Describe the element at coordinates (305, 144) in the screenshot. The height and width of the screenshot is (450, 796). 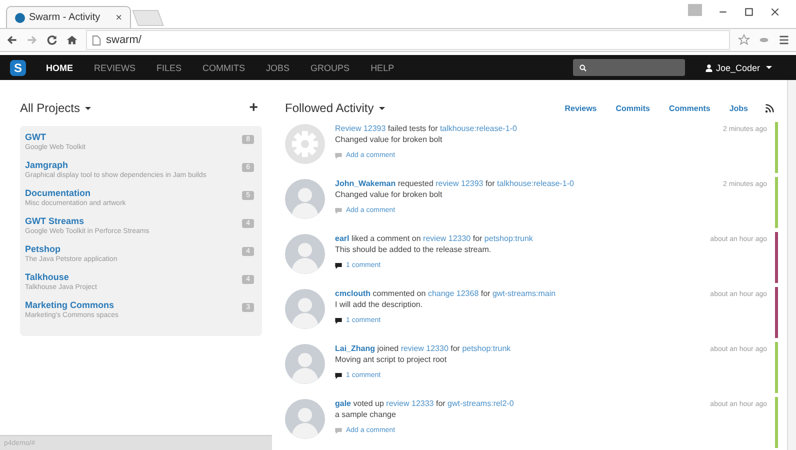
I see `gear-icon` at that location.